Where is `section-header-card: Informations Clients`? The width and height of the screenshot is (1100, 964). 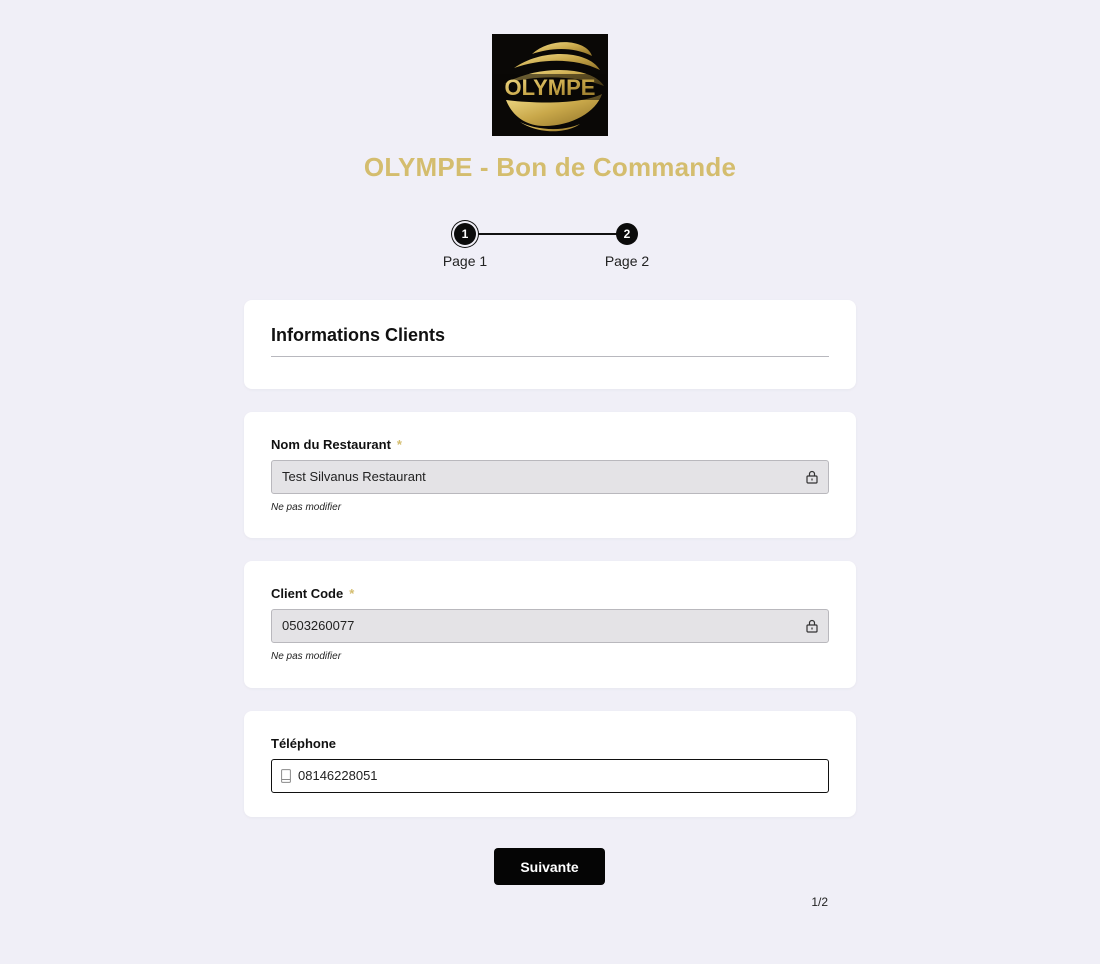 section-header-card: Informations Clients is located at coordinates (550, 344).